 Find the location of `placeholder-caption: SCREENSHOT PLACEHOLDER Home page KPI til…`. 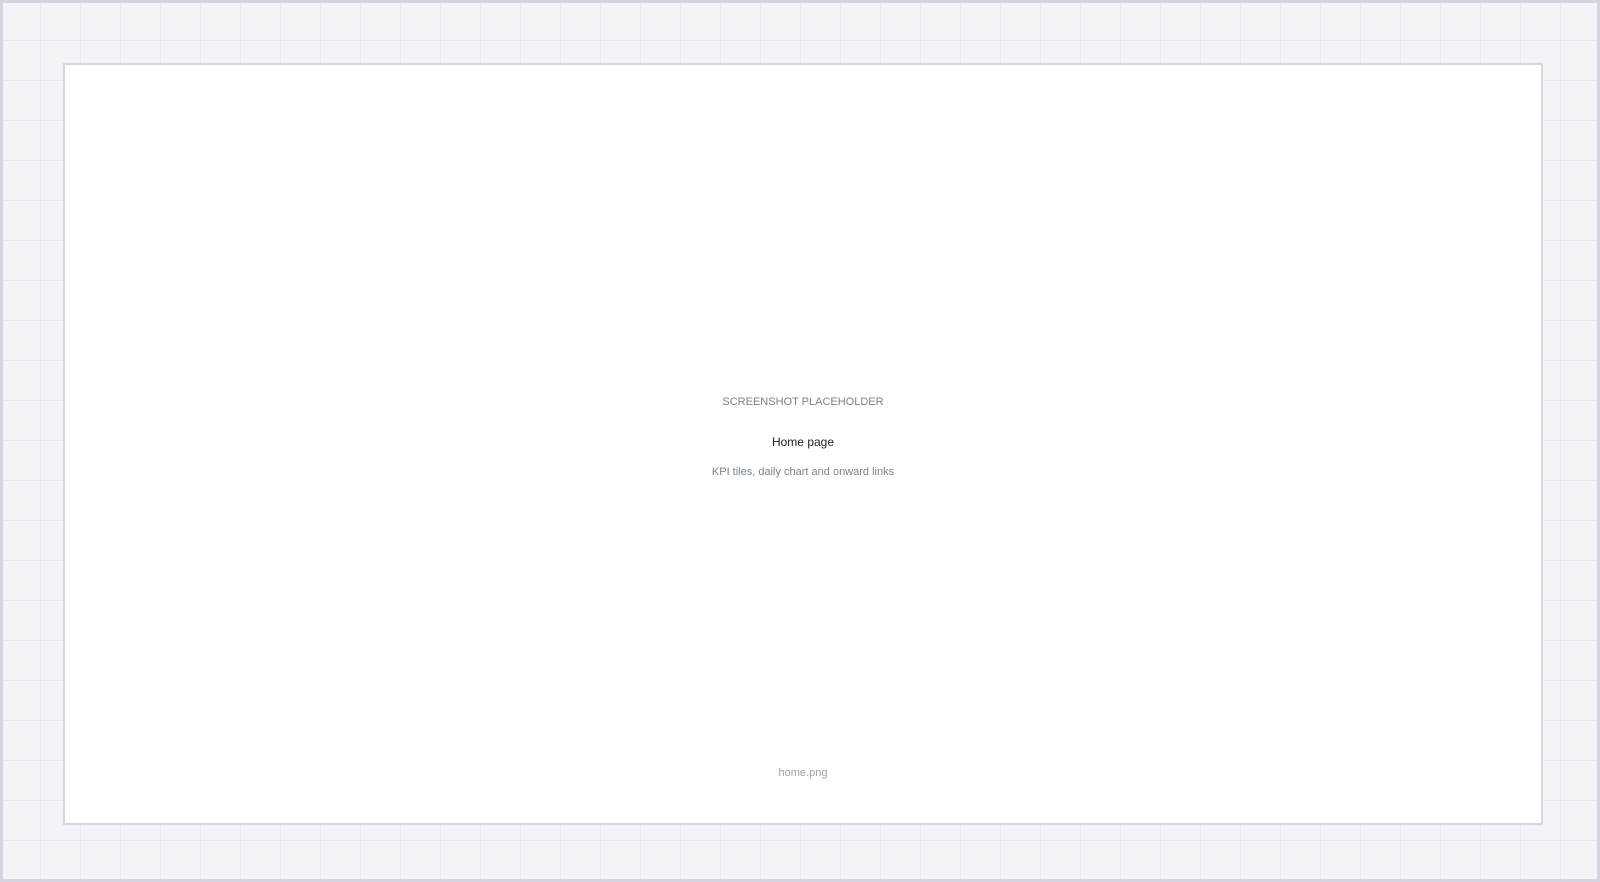

placeholder-caption: SCREENSHOT PLACEHOLDER Home page KPI til… is located at coordinates (803, 437).